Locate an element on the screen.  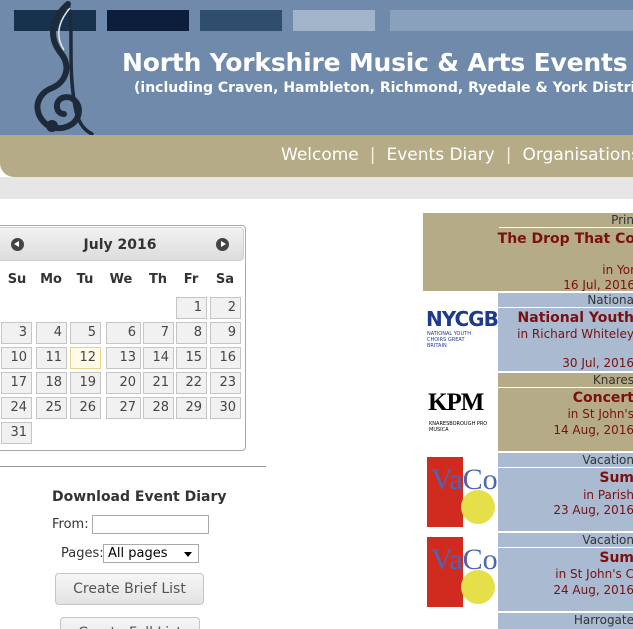
event-venue: in Yor is located at coordinates (617, 270).